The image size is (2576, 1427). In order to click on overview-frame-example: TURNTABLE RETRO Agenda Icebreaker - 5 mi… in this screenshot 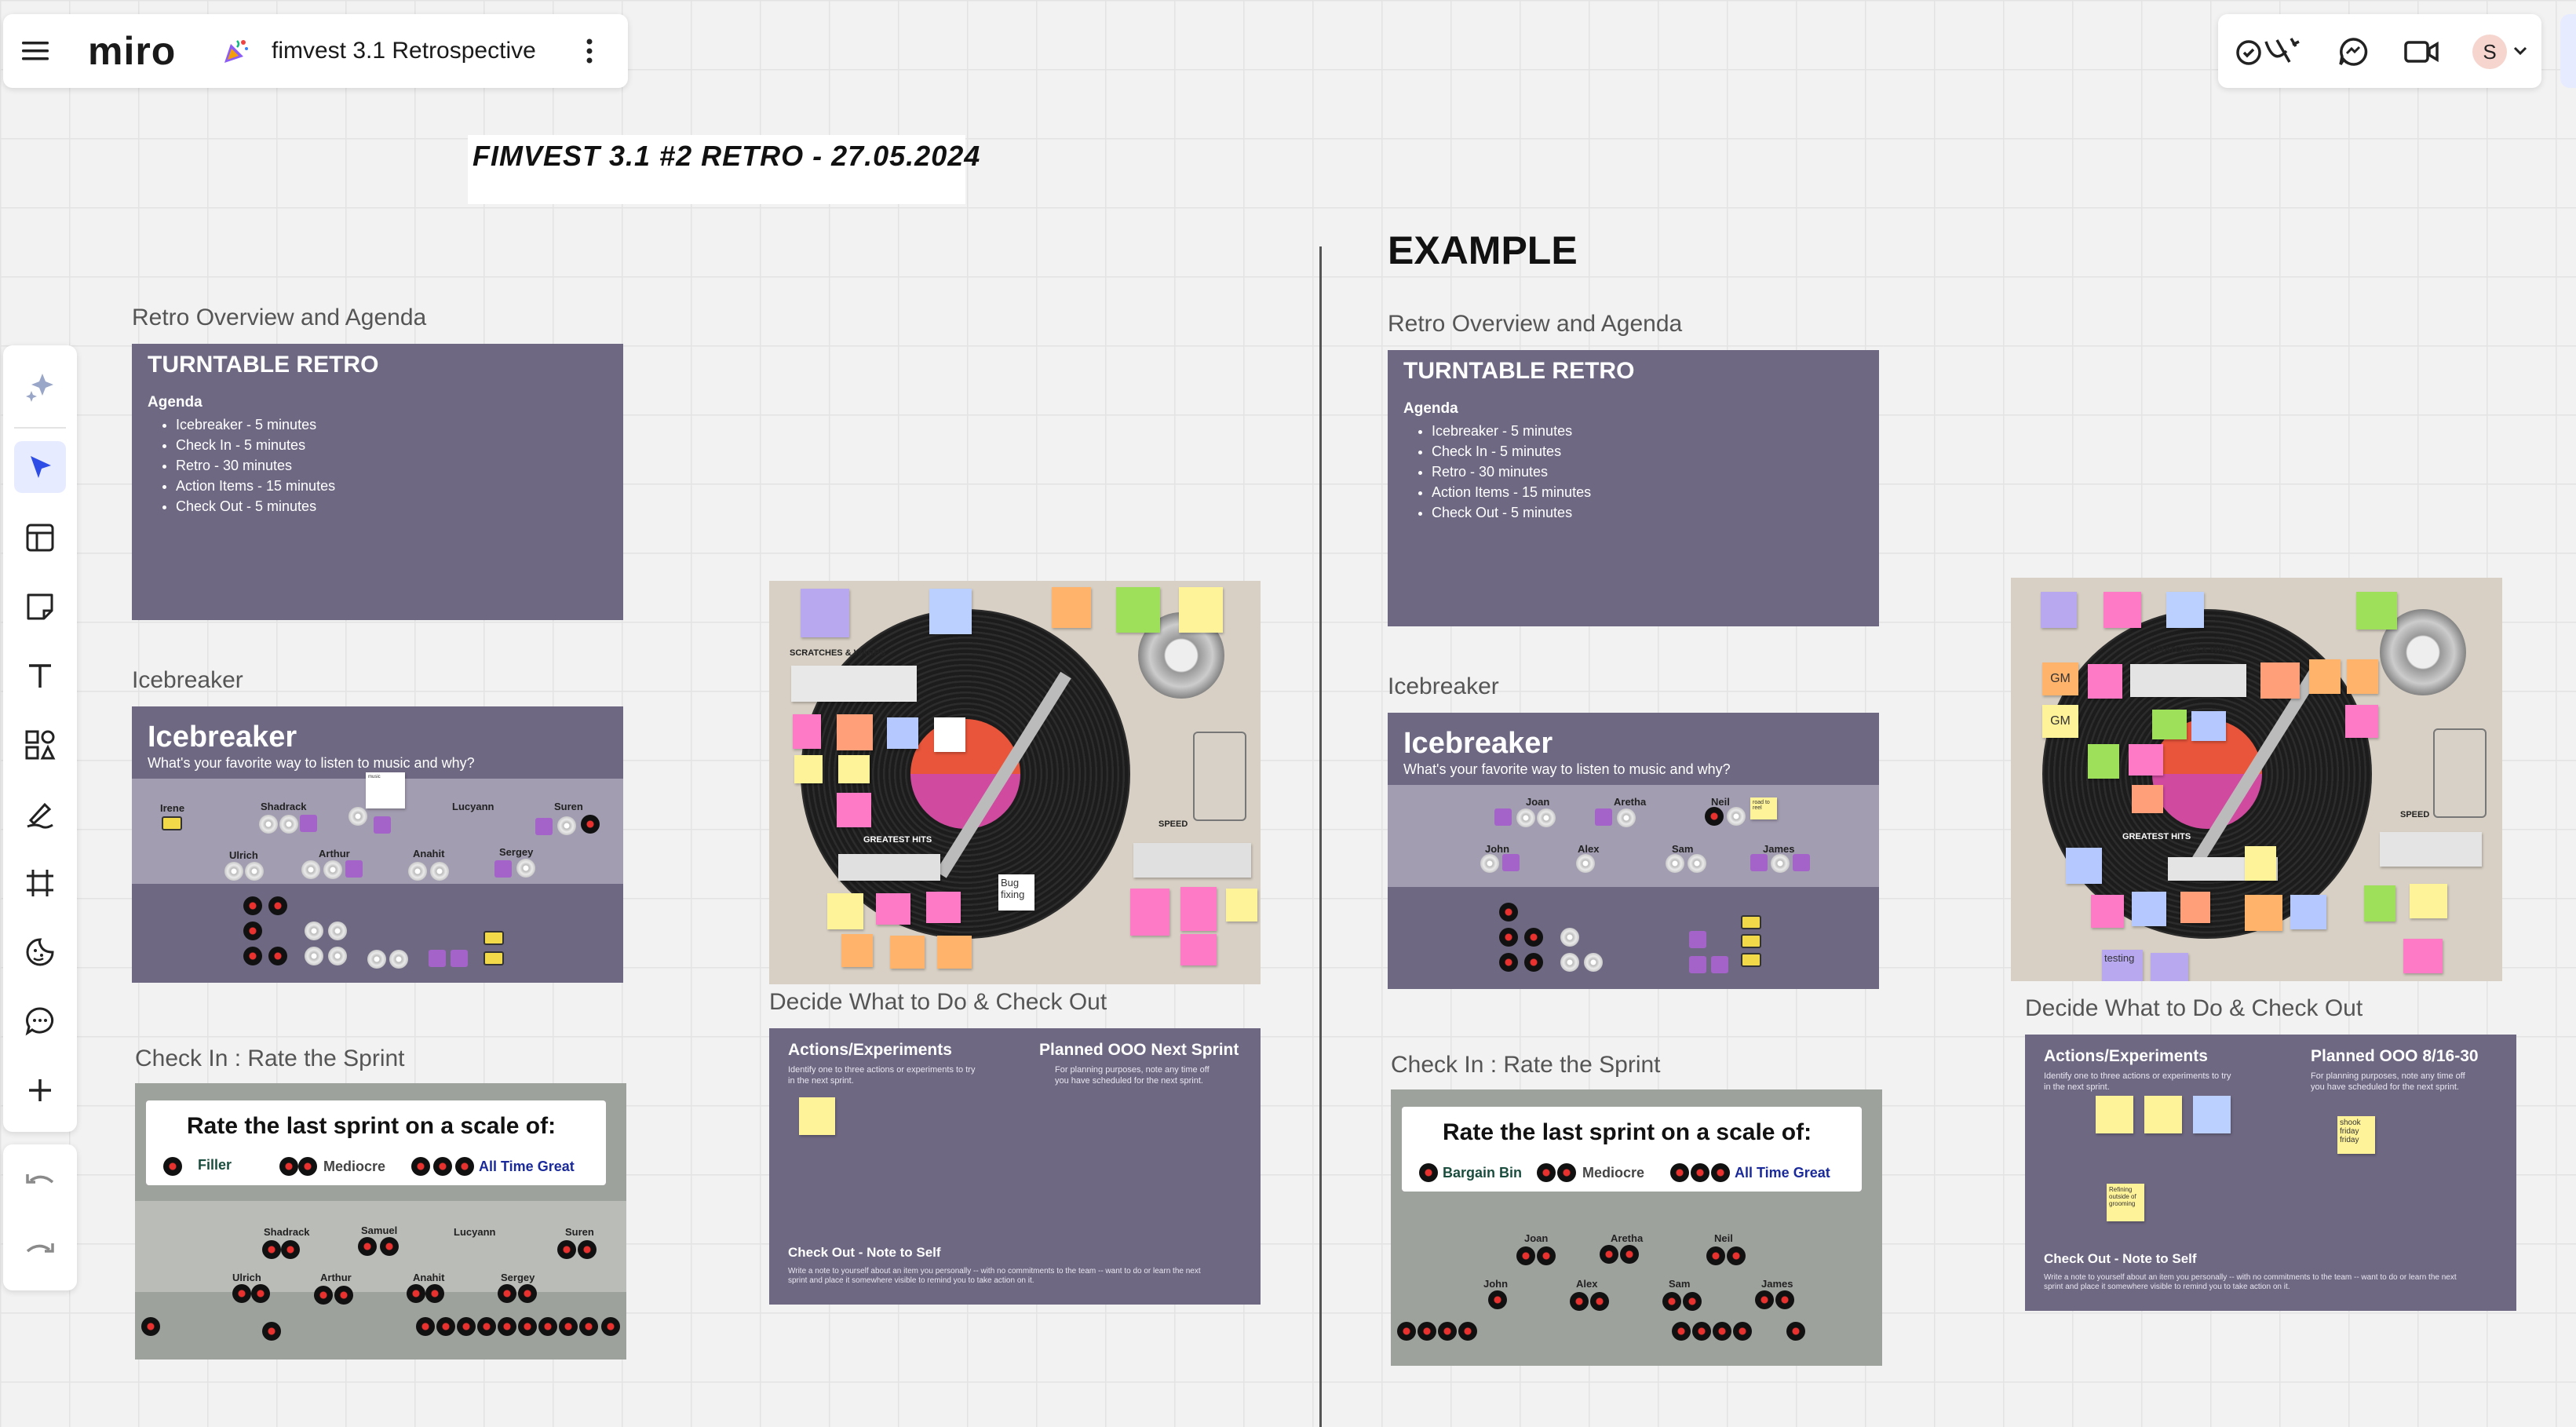, I will do `click(1633, 488)`.